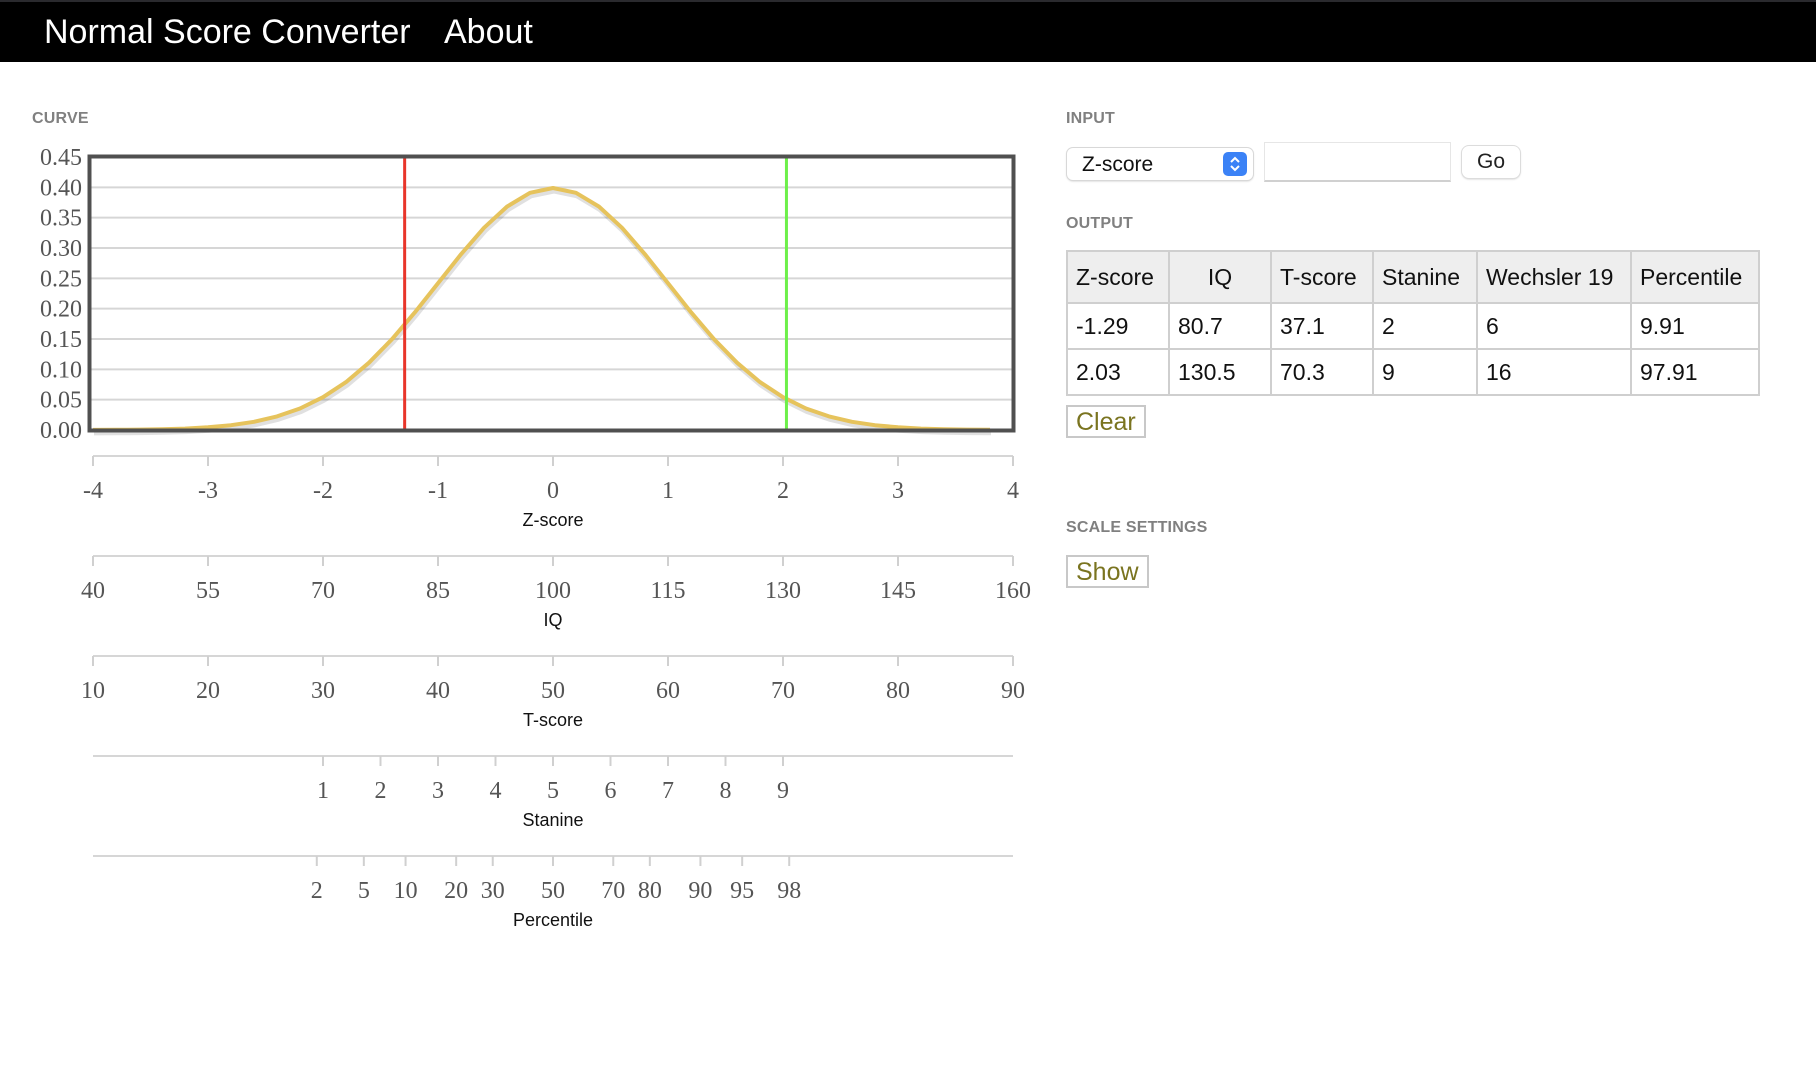 This screenshot has width=1816, height=1084. What do you see at coordinates (742, 891) in the screenshot?
I see `axis-tick-label: 95` at bounding box center [742, 891].